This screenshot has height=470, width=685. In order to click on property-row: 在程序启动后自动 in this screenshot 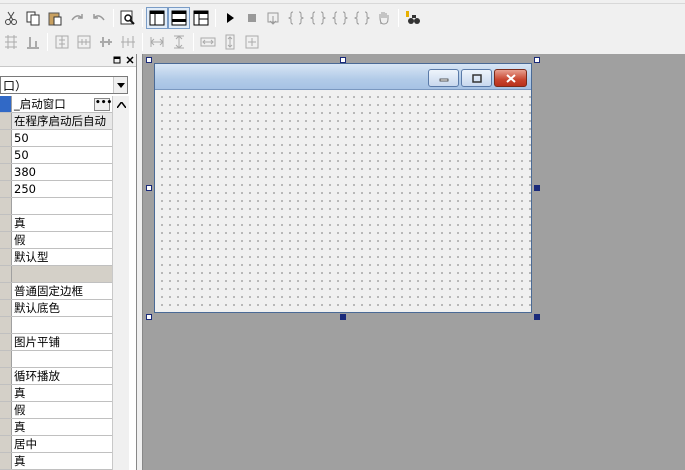, I will do `click(56, 121)`.